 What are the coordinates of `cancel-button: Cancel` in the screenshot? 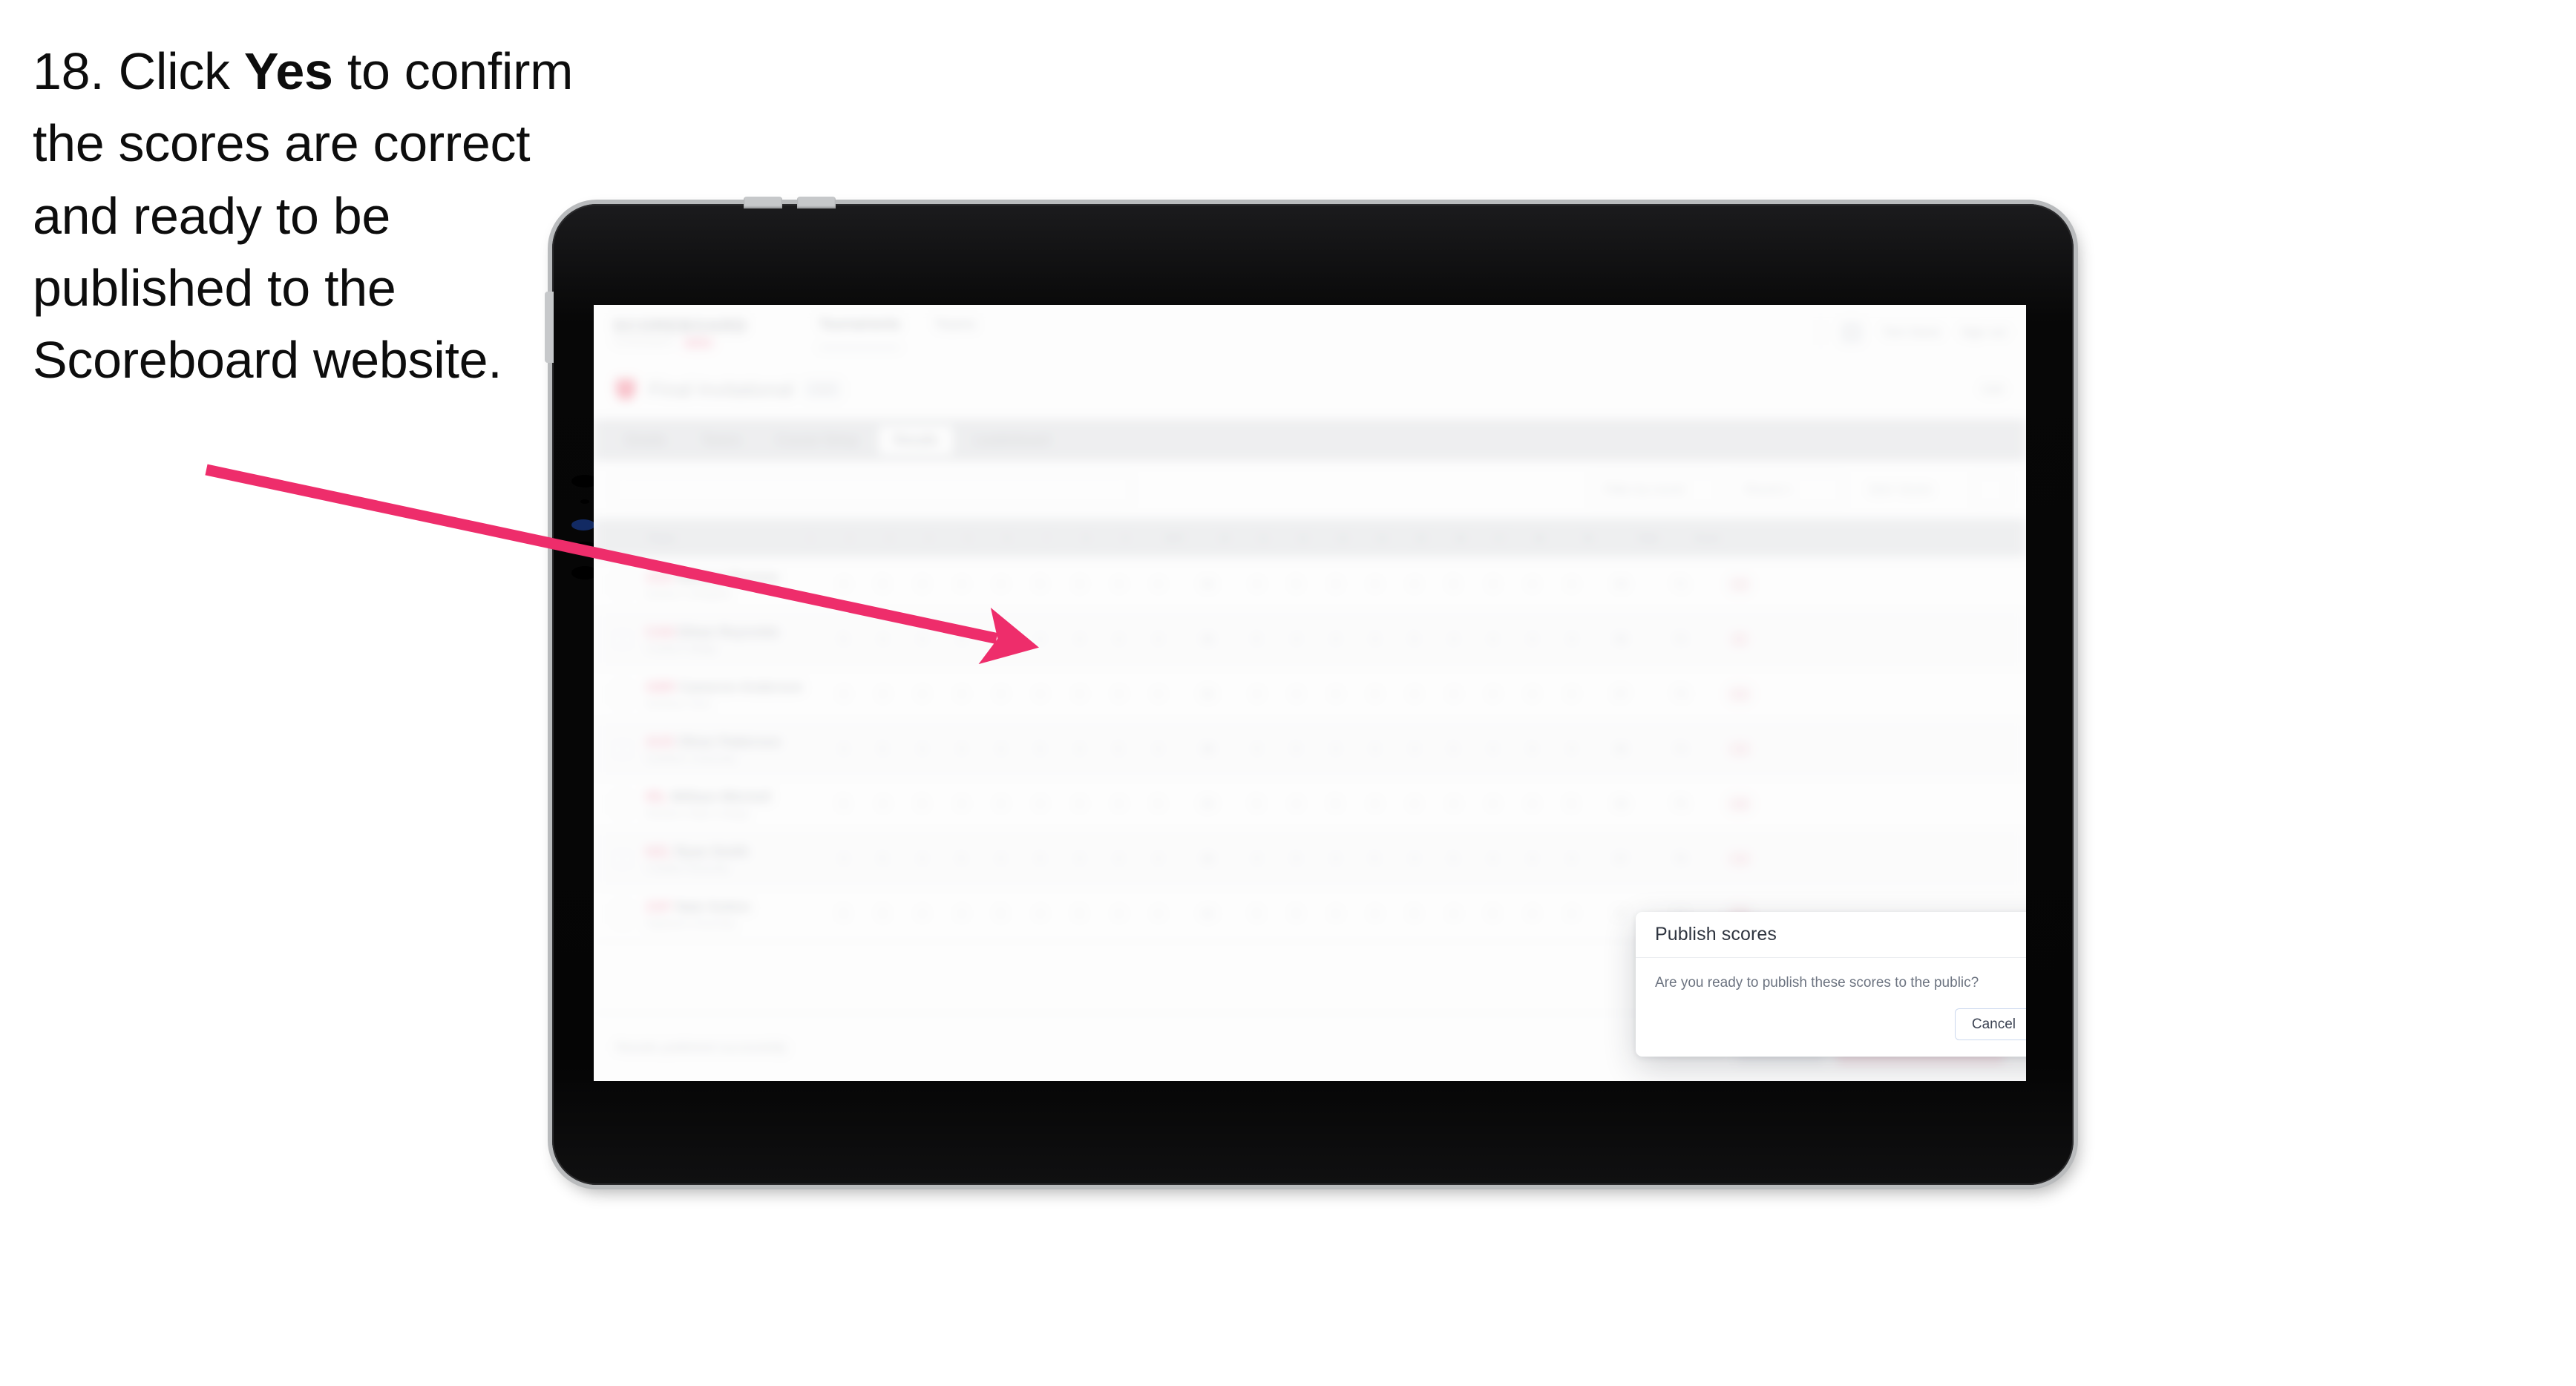 It's located at (1990, 1024).